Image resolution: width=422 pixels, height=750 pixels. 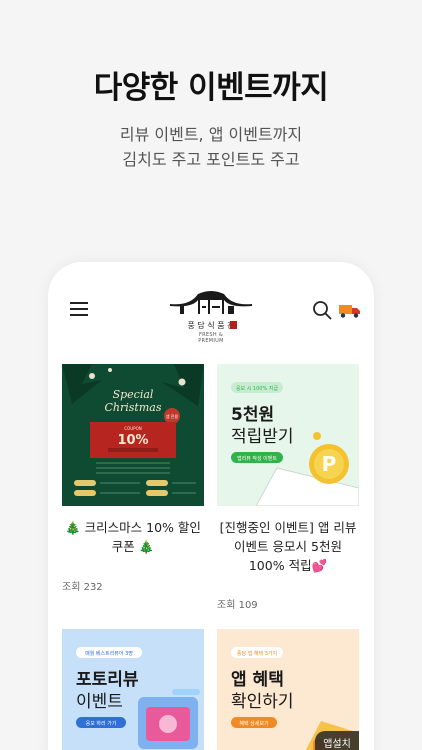 What do you see at coordinates (211, 88) in the screenshot?
I see `headline: 다양한 이벤트까지` at bounding box center [211, 88].